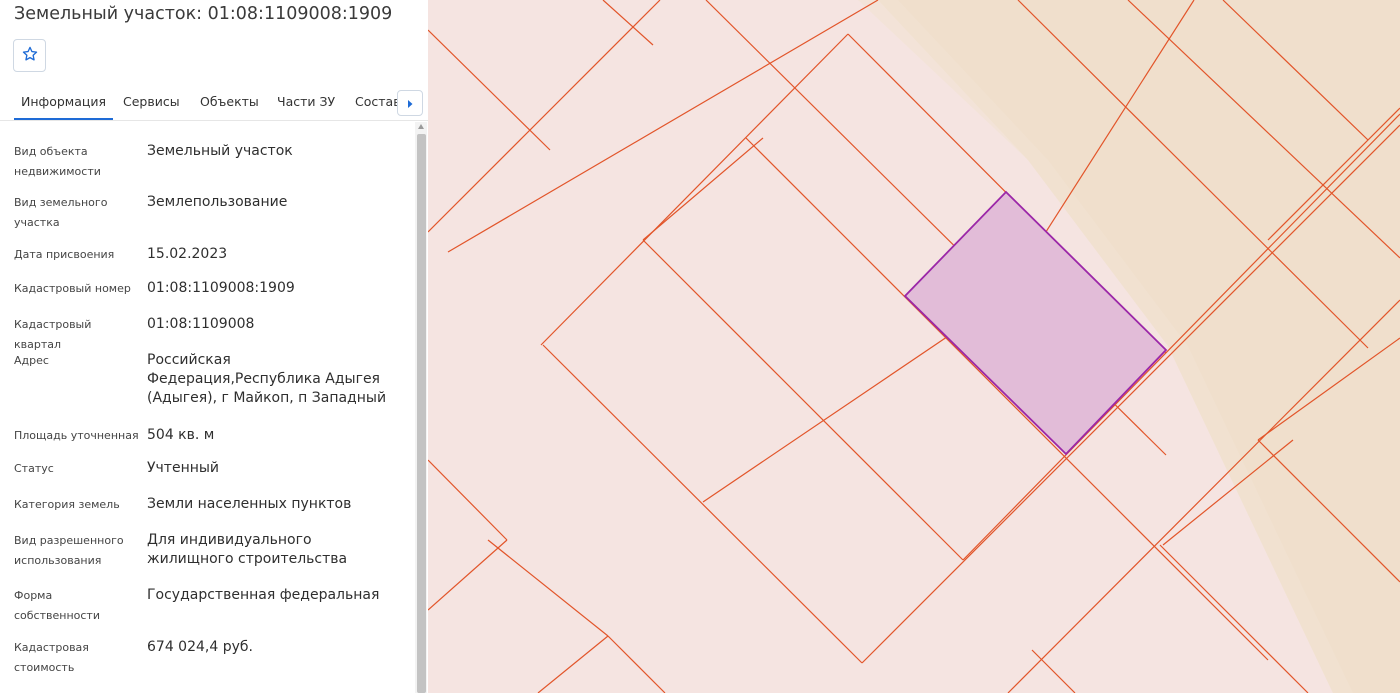  What do you see at coordinates (57, 161) in the screenshot?
I see `info-label: Вид объекта недвижимости` at bounding box center [57, 161].